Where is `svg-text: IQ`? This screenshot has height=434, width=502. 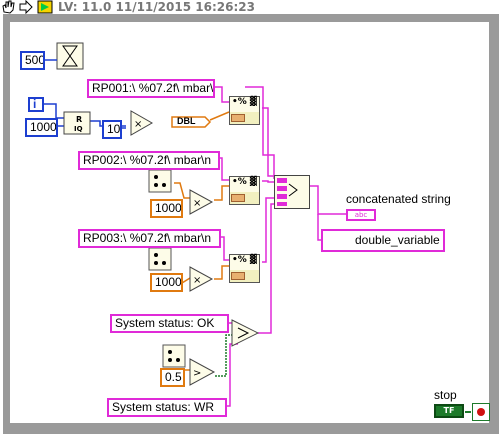
svg-text: IQ is located at coordinates (78, 129).